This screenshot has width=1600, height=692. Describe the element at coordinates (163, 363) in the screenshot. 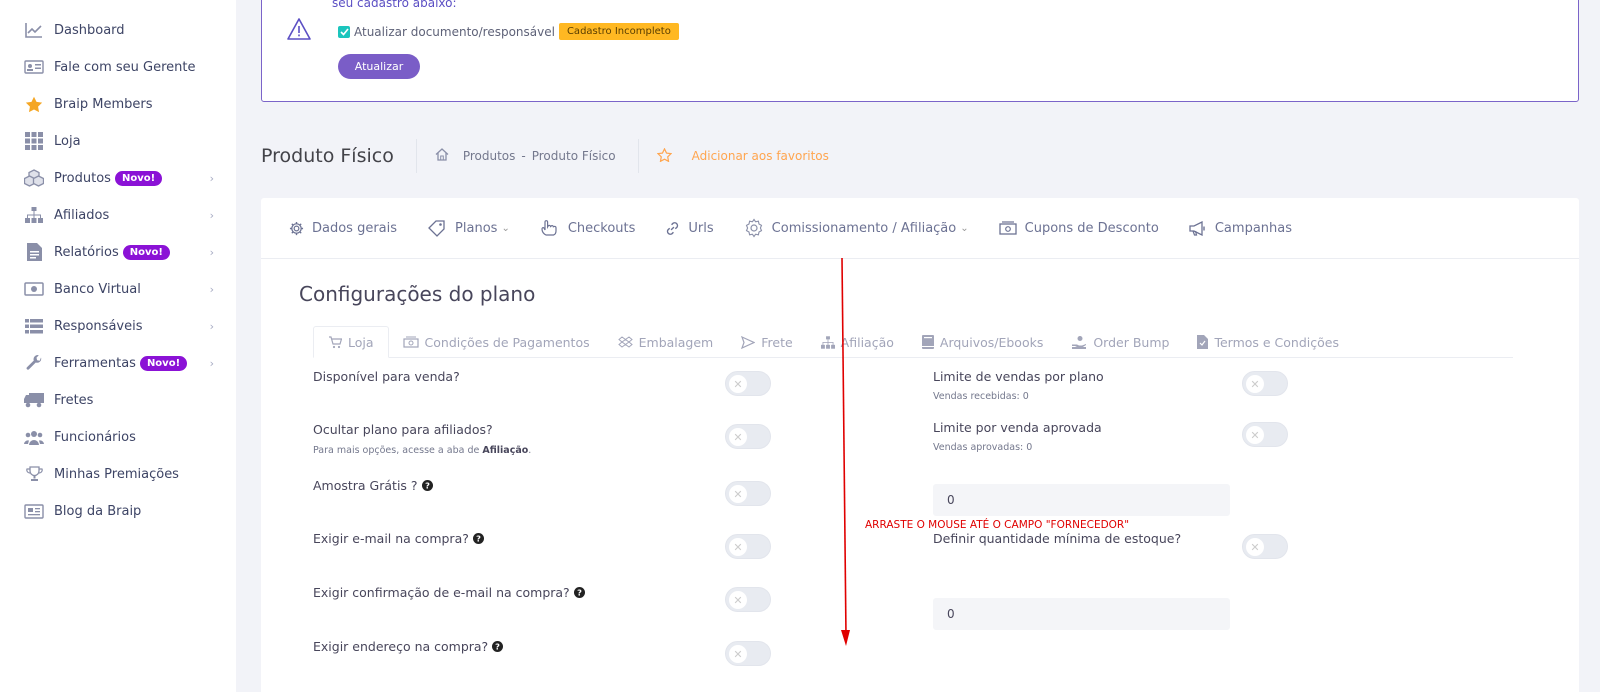

I see `new-badge: Novo!` at that location.